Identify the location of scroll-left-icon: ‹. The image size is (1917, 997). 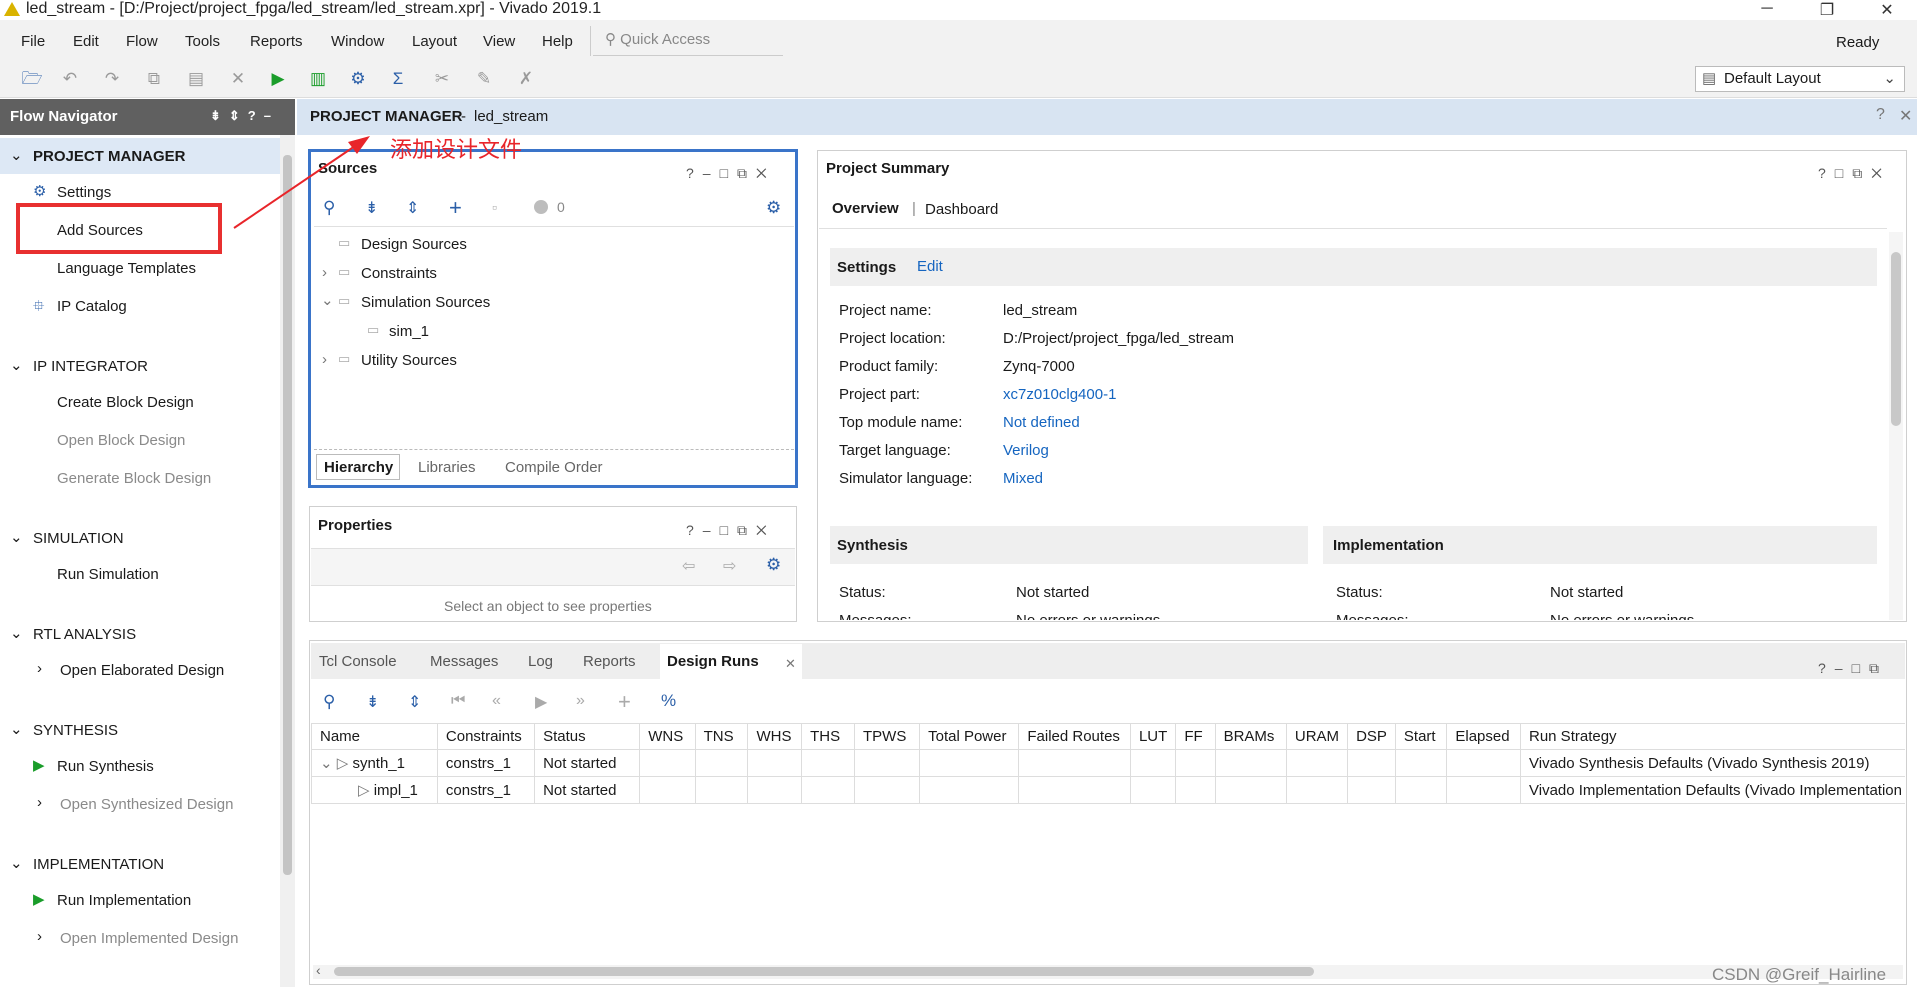
(318, 970).